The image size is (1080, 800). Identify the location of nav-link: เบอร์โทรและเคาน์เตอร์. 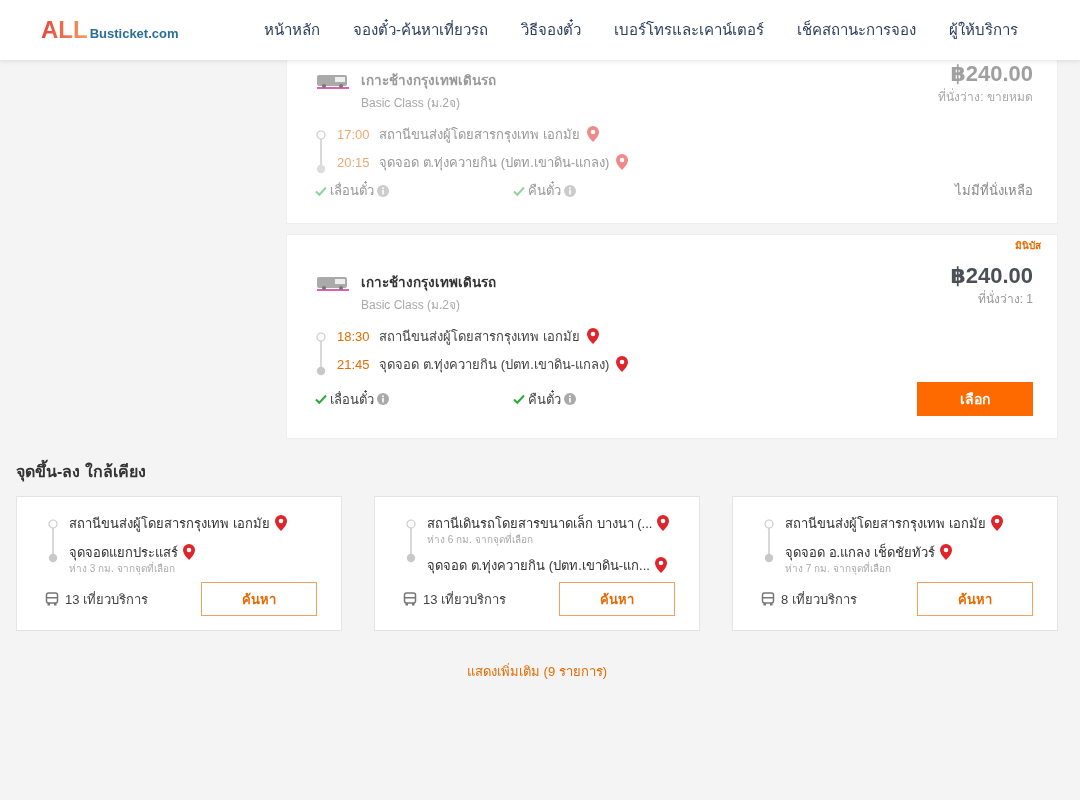
(689, 30).